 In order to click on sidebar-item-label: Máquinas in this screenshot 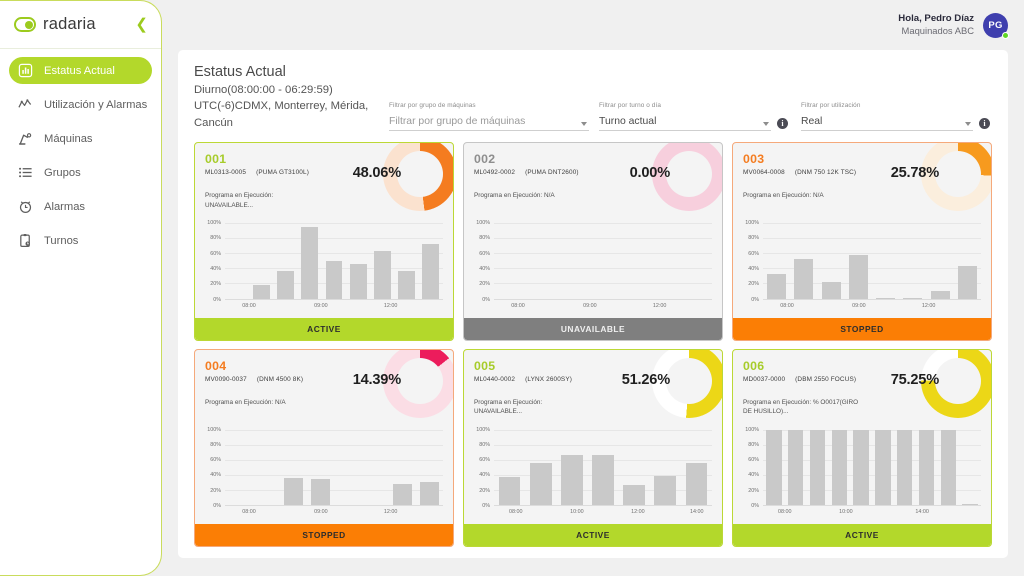, I will do `click(68, 138)`.